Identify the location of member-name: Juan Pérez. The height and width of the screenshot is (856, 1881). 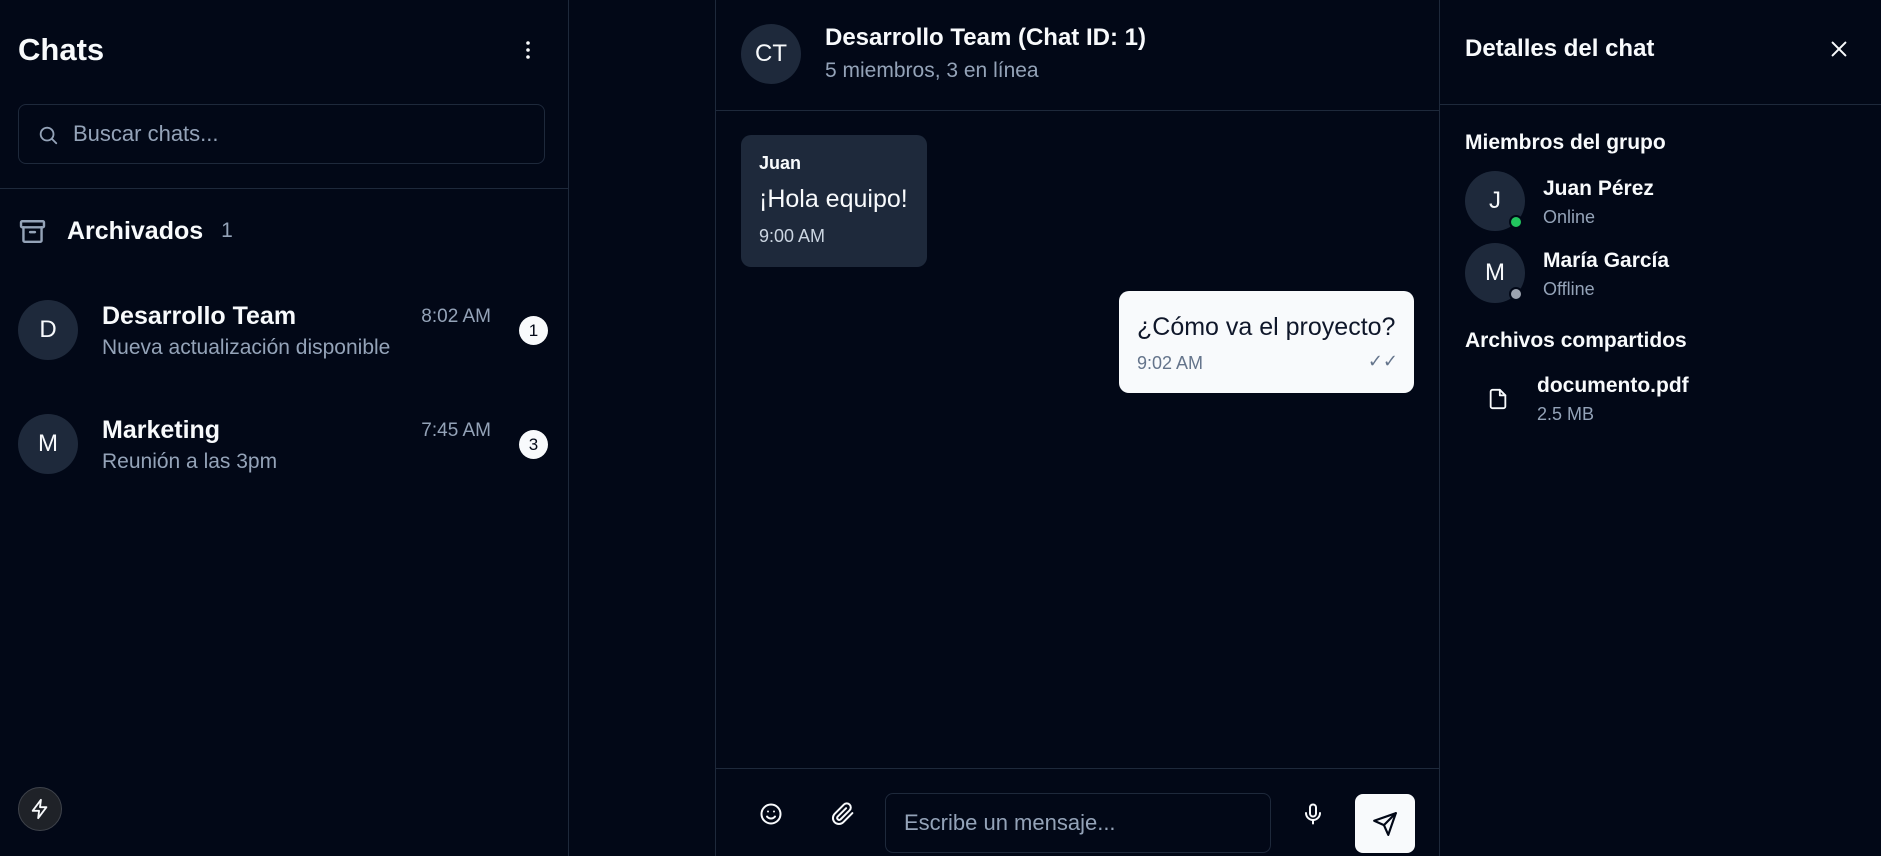
(1598, 188).